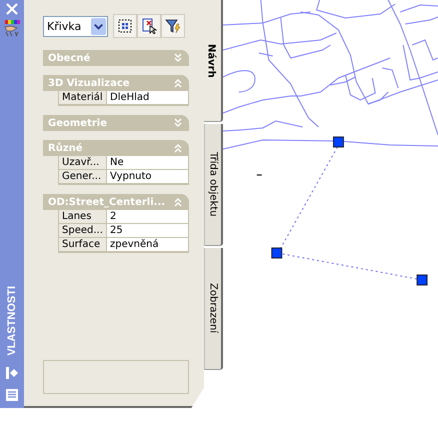 The width and height of the screenshot is (438, 423). I want to click on menu-icon, so click(12, 395).